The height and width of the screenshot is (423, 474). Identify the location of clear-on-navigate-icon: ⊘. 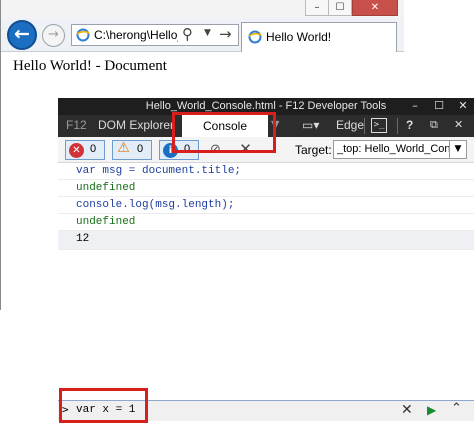
(215, 149).